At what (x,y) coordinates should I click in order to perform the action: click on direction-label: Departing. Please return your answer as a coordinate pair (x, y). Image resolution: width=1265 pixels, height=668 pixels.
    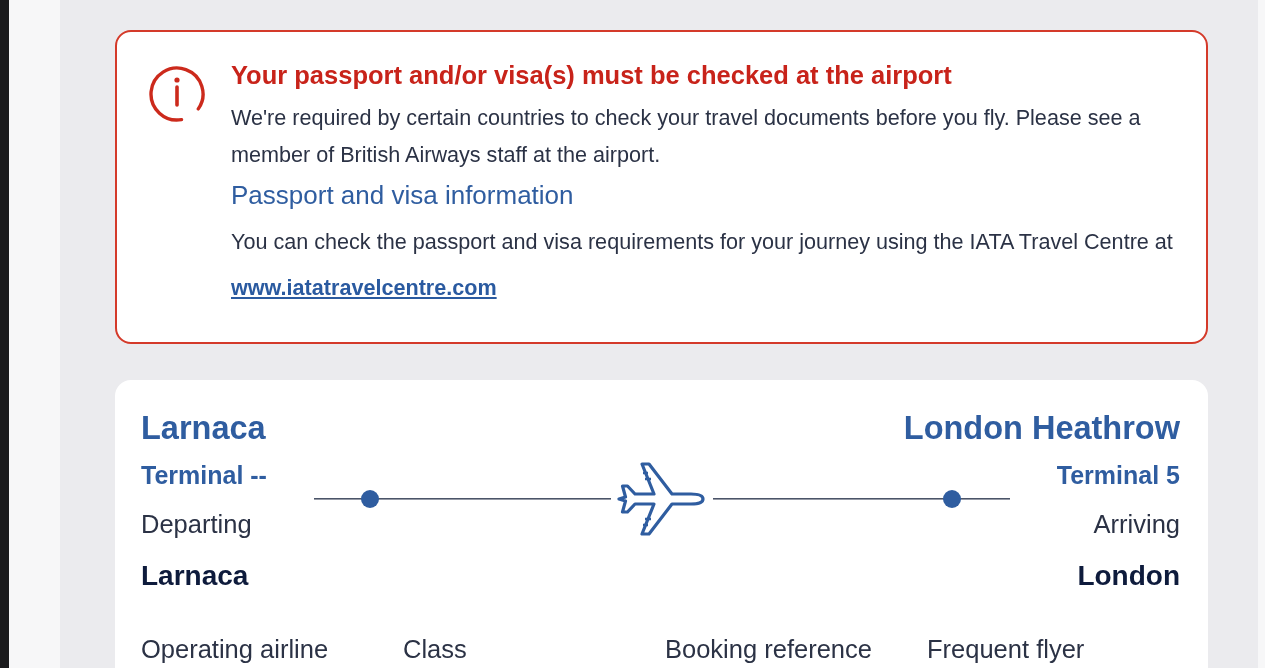
    Looking at the image, I should click on (196, 524).